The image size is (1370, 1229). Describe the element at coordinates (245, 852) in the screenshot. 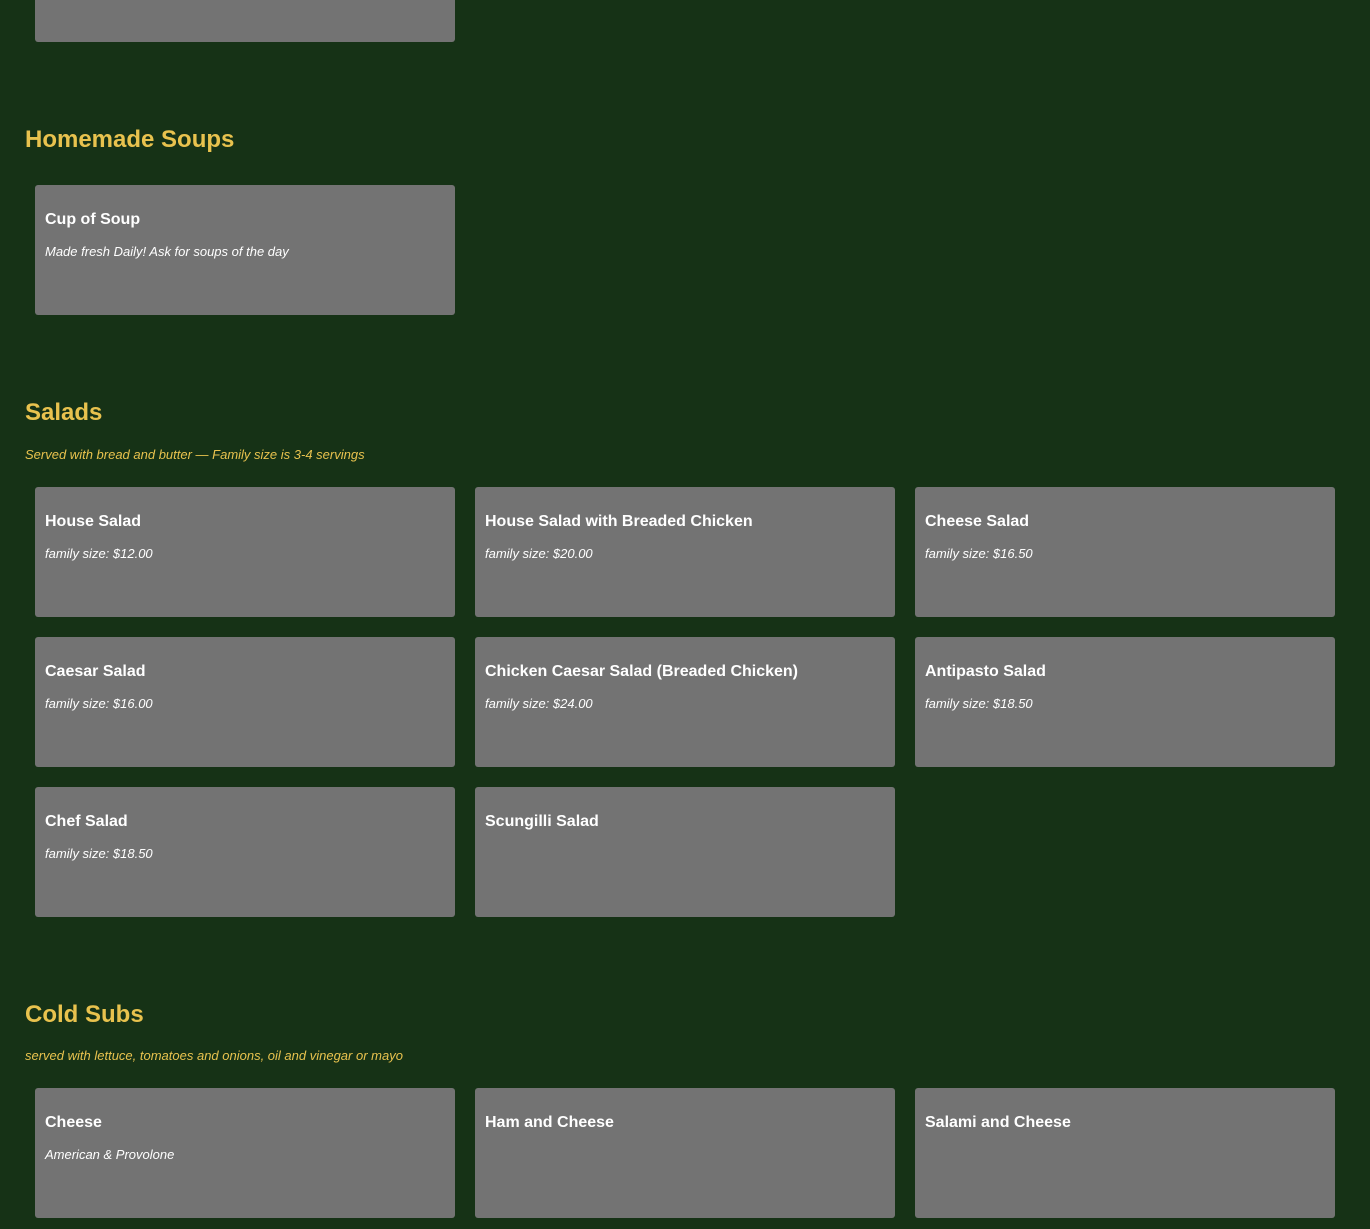

I see `menu-item-card: Chef Salad family size: $18.50` at that location.